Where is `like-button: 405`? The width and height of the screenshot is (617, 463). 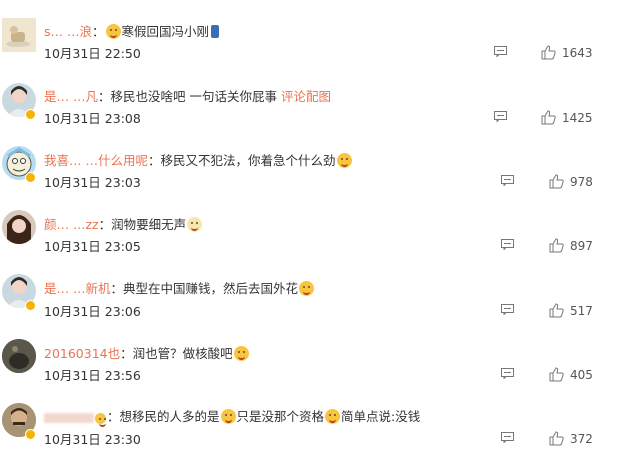
like-button: 405 is located at coordinates (571, 374).